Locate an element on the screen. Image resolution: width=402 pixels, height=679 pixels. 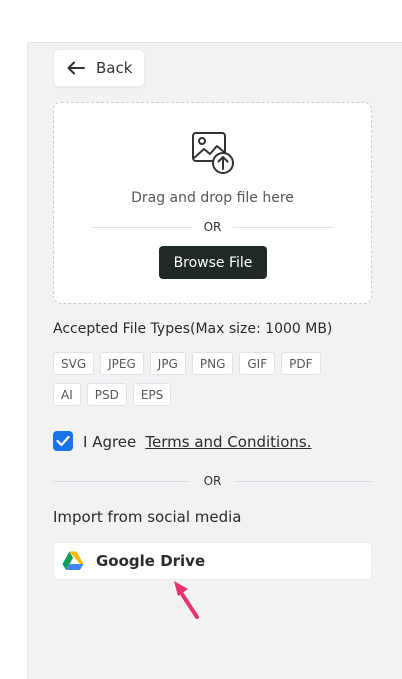
file-type-chip: EPS is located at coordinates (152, 394).